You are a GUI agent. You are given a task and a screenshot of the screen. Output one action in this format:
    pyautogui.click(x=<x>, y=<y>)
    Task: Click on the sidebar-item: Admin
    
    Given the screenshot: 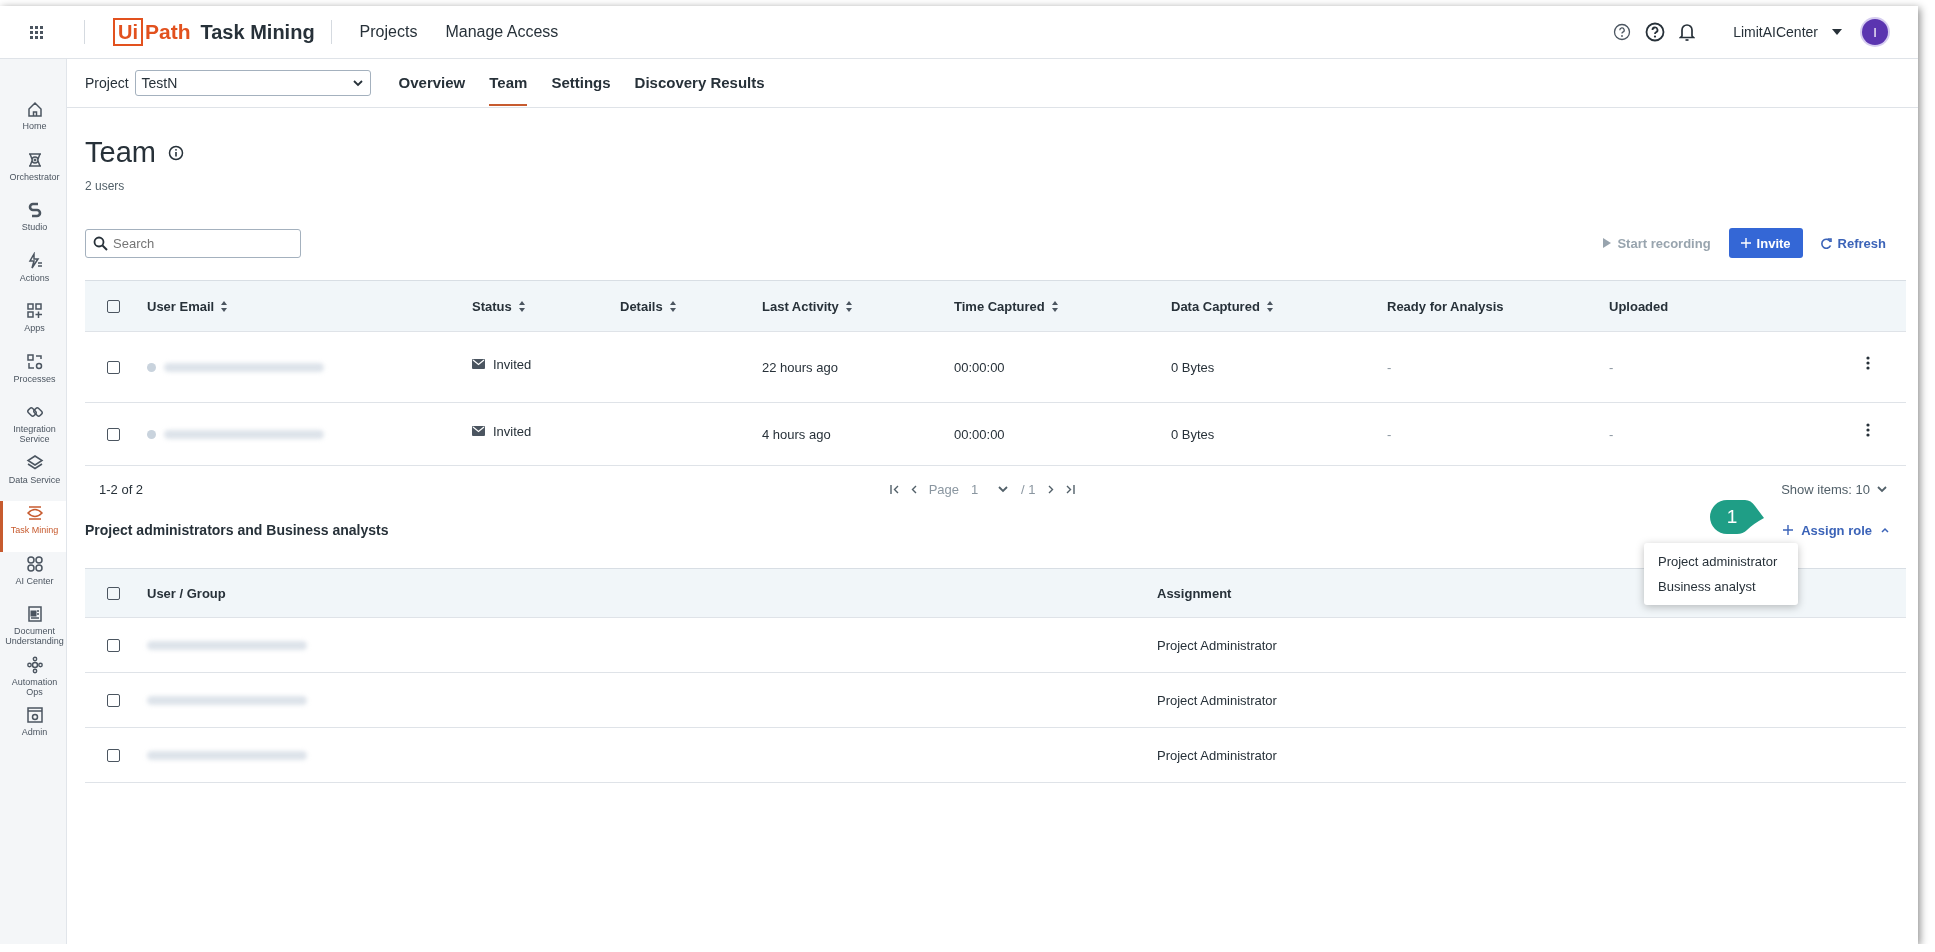 What is the action you would take?
    pyautogui.click(x=33, y=728)
    